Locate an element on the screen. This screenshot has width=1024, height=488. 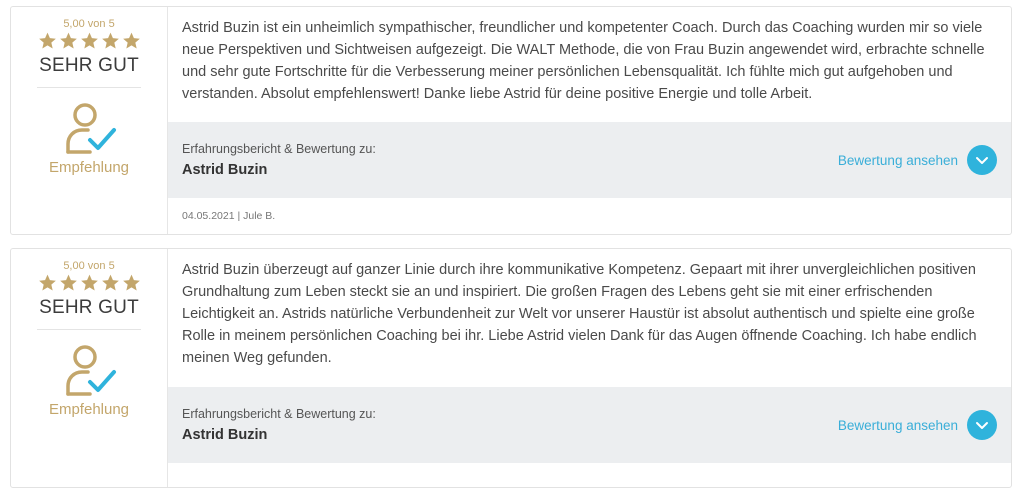
review-meta: 04.05.2021 | Jule B. is located at coordinates (229, 216).